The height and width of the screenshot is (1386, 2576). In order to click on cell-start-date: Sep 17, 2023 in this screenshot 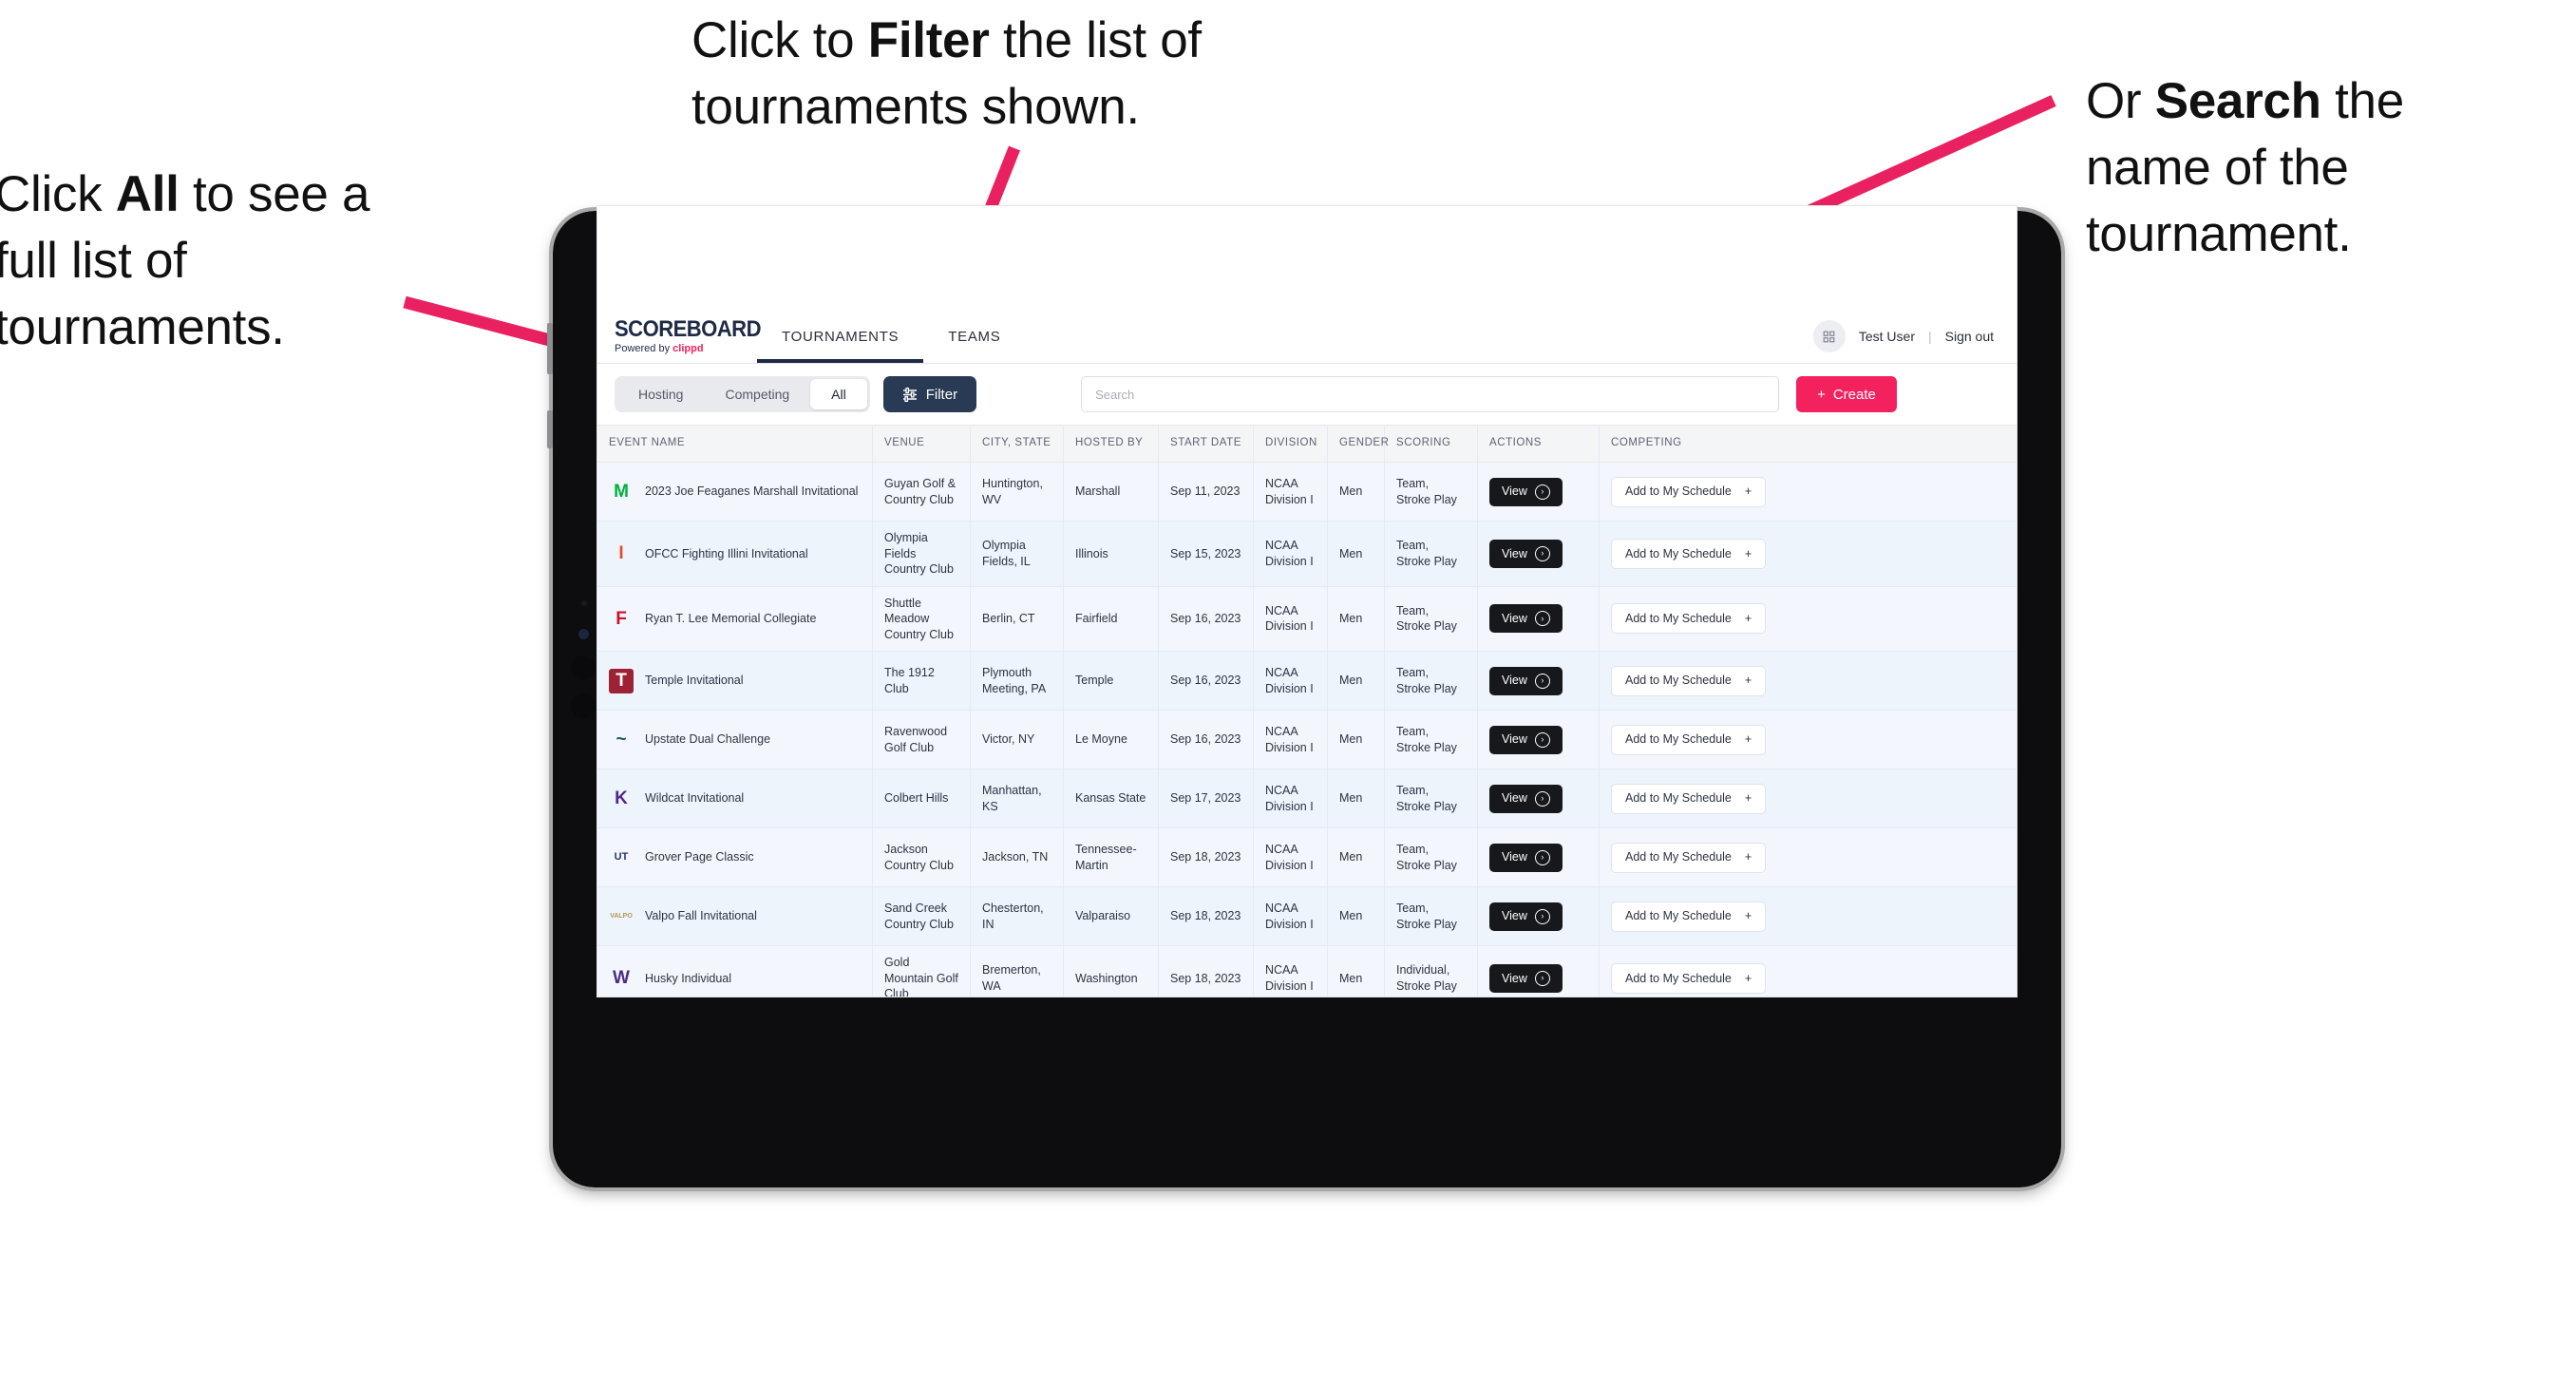, I will do `click(1206, 798)`.